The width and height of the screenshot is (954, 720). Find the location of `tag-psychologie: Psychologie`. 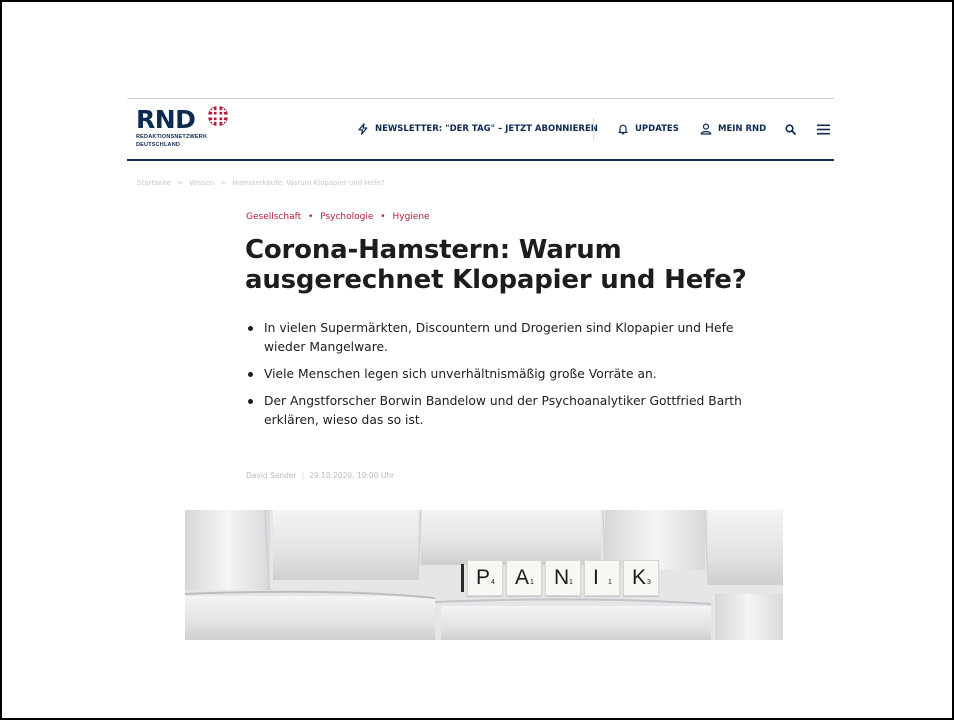

tag-psychologie: Psychologie is located at coordinates (346, 217).